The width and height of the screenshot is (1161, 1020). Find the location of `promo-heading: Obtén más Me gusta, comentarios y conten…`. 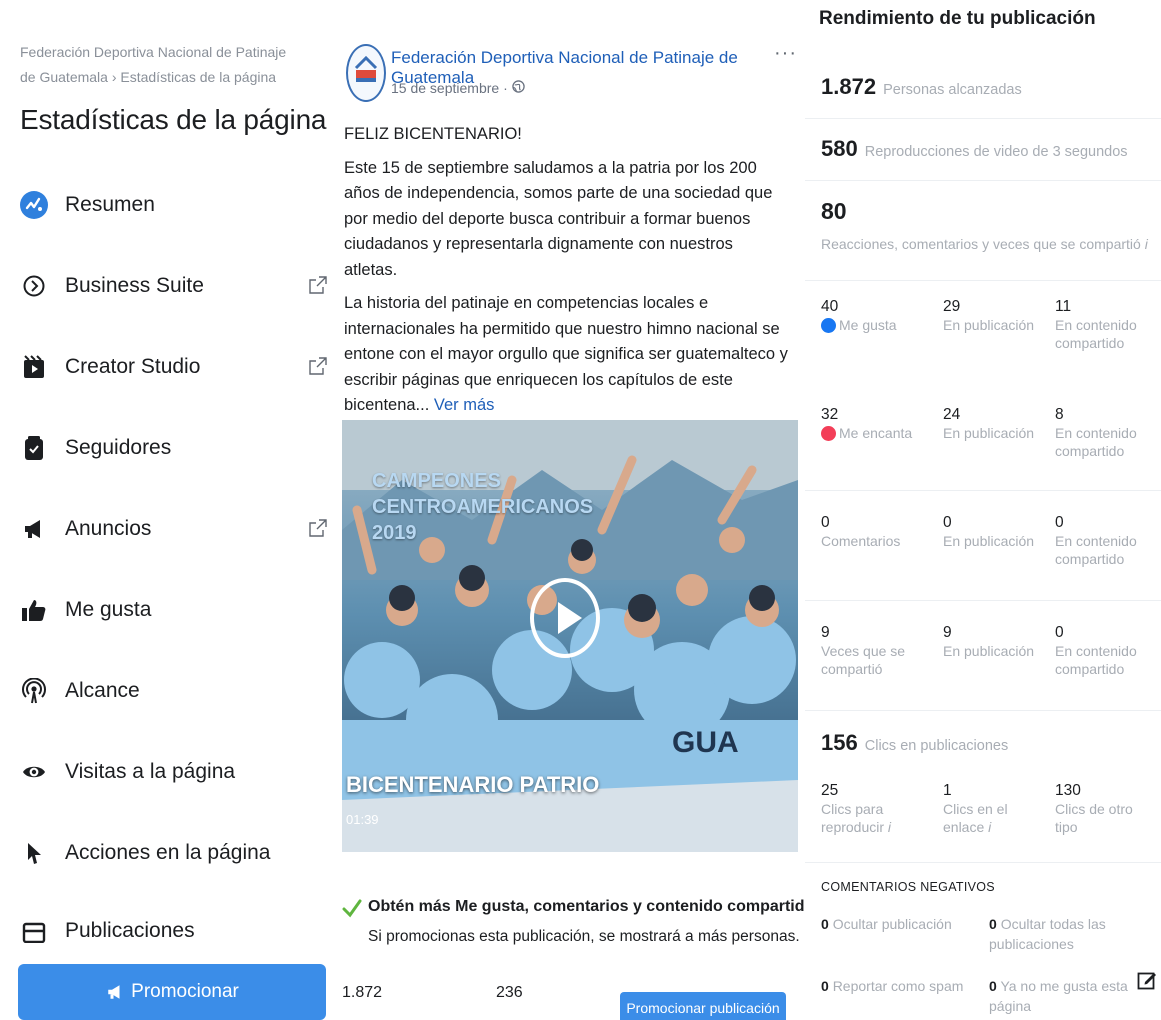

promo-heading: Obtén más Me gusta, comentarios y conten… is located at coordinates (591, 906).